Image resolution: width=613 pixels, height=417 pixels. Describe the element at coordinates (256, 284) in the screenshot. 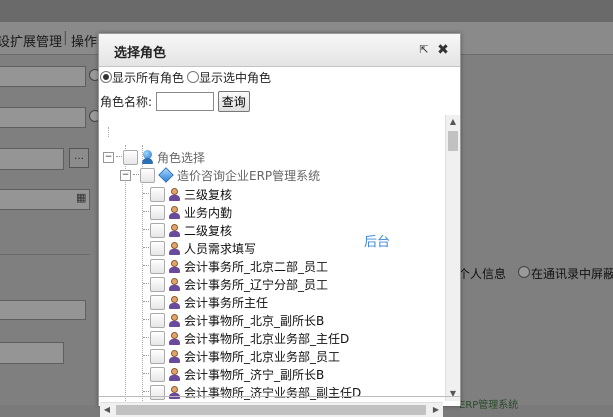

I see `role-label: 会计事务所_辽宁分部_员工` at that location.